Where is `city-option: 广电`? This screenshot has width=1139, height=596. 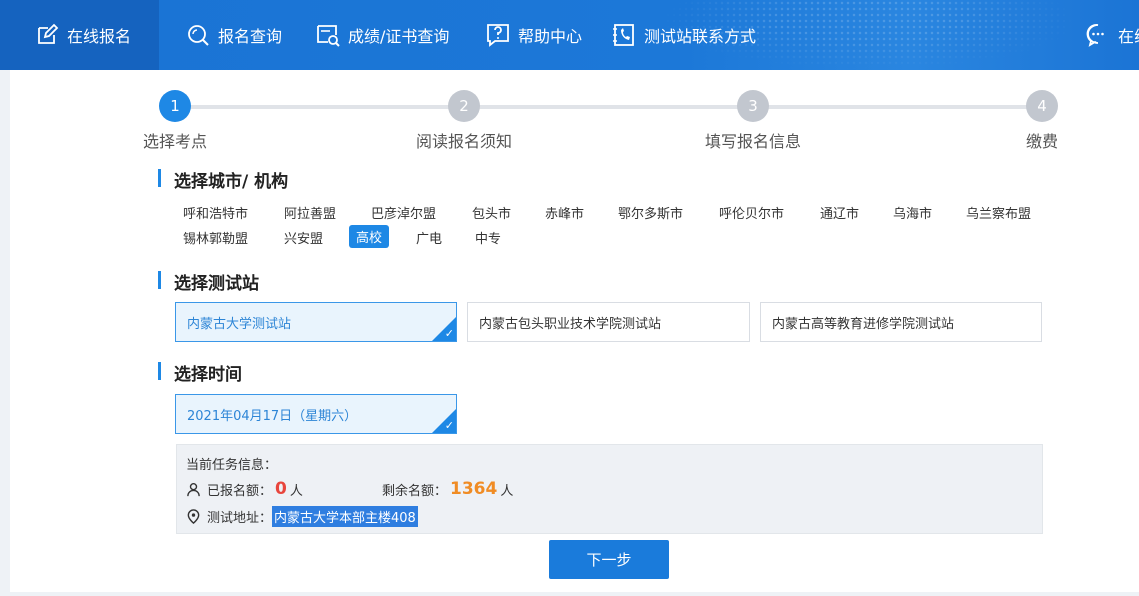 city-option: 广电 is located at coordinates (429, 237).